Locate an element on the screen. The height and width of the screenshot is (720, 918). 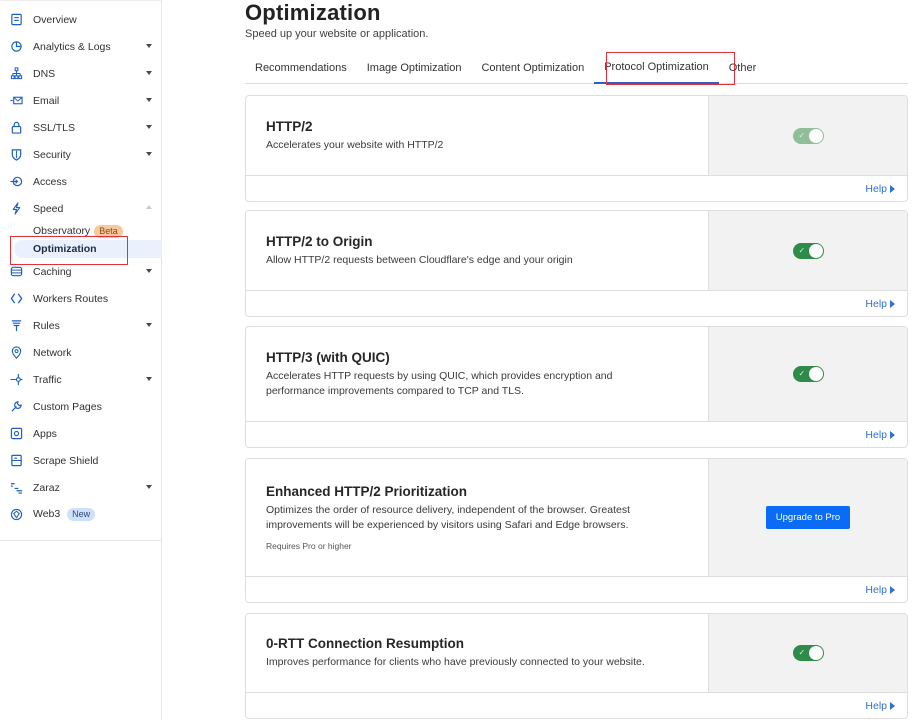
sidebar-divider is located at coordinates (81, 540).